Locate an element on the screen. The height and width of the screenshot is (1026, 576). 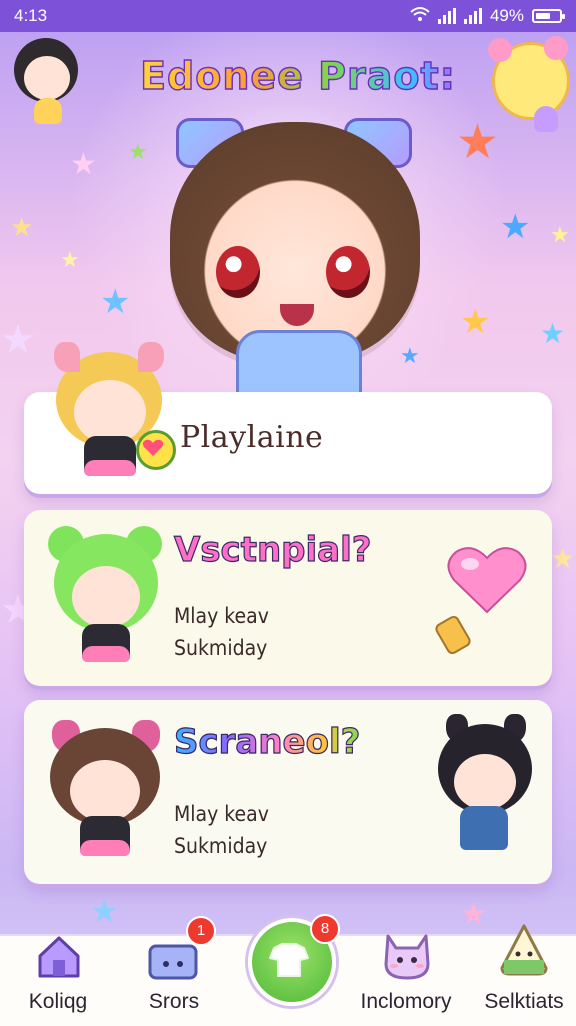
nav-label: Srors is located at coordinates (174, 1001).